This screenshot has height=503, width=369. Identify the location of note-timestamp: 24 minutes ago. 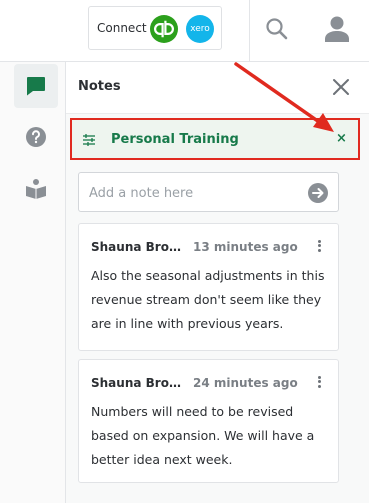
(245, 383).